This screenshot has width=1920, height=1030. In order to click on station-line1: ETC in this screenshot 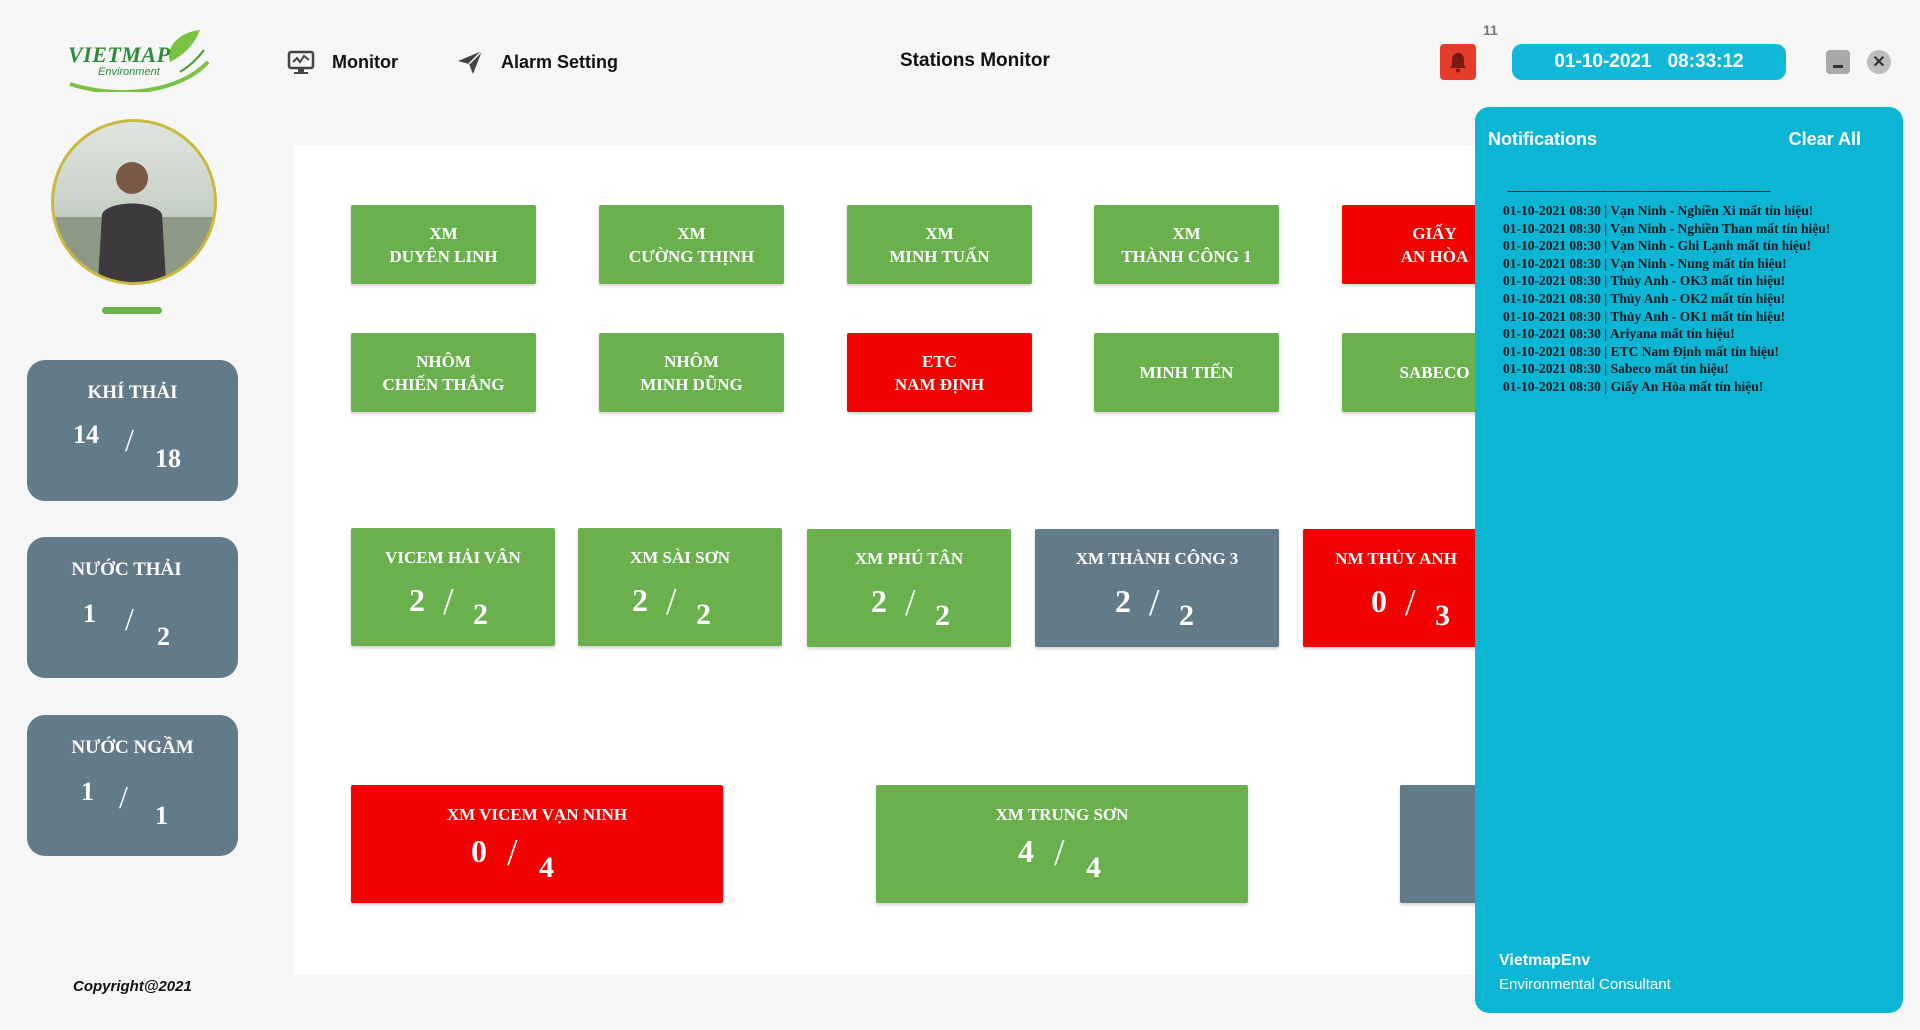, I will do `click(939, 361)`.